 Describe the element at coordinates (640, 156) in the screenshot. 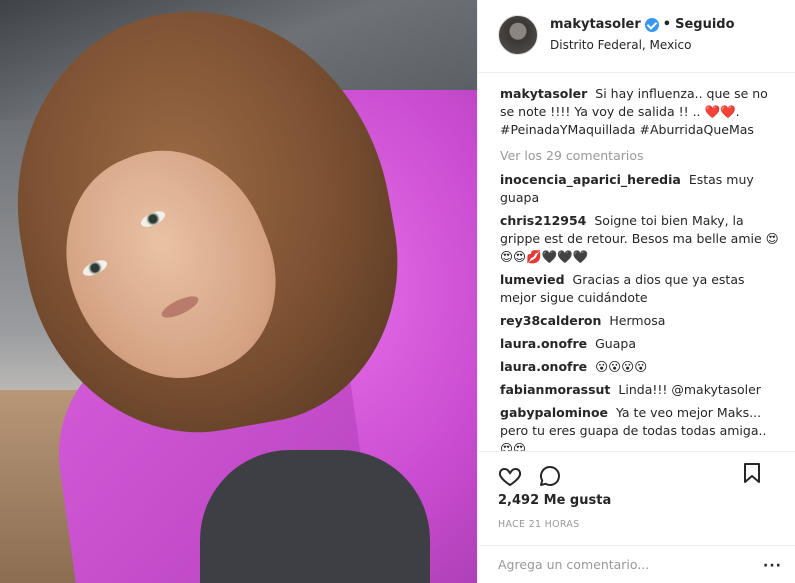

I see `view-all-comments-link: Ver los 29 comentarios` at that location.